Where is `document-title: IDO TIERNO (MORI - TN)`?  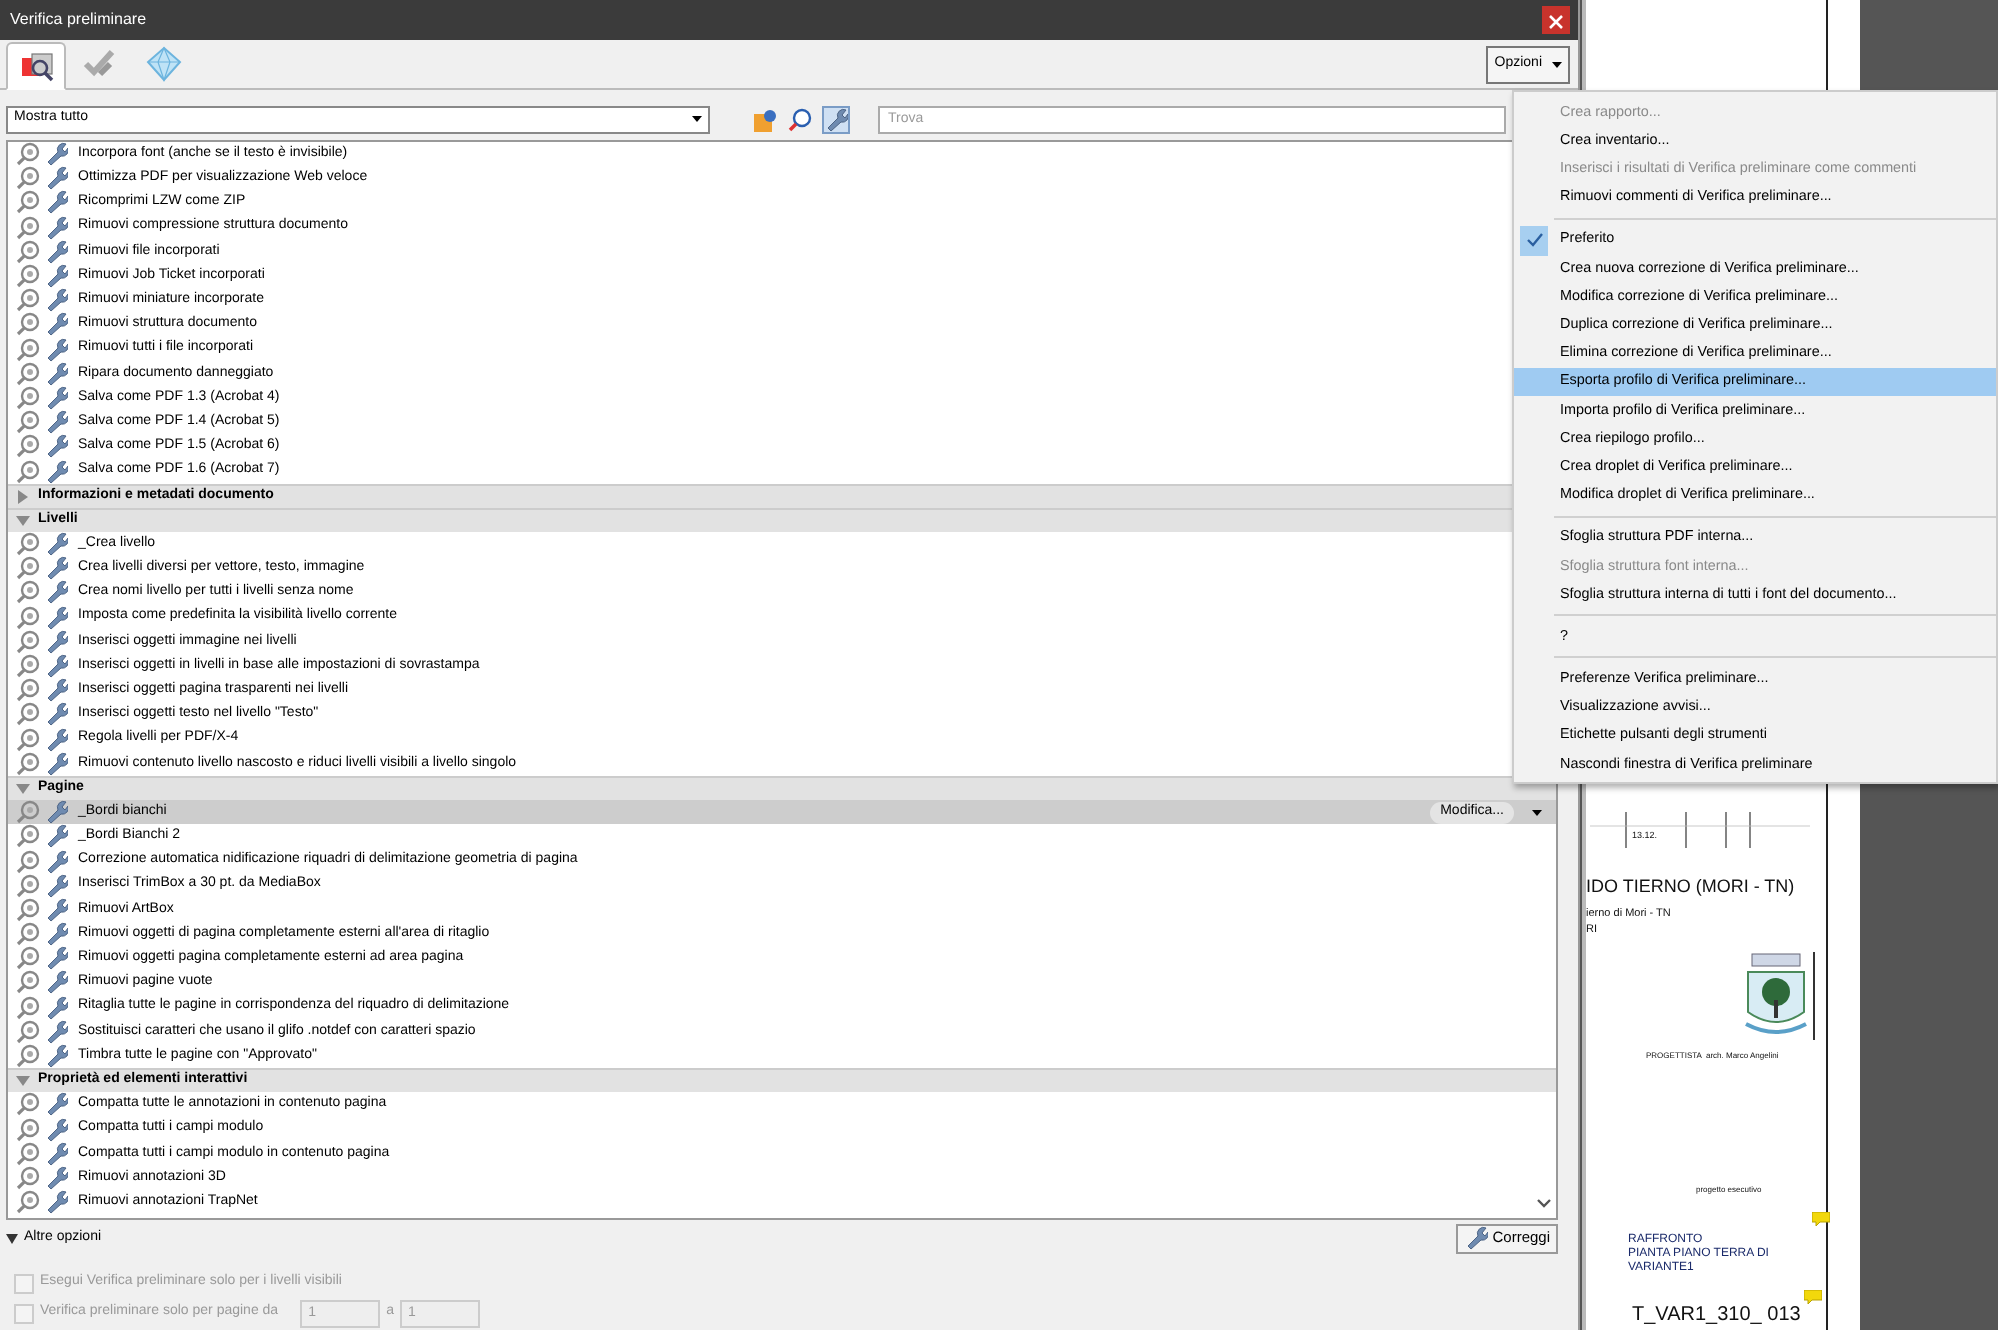 document-title: IDO TIERNO (MORI - TN) is located at coordinates (1690, 887).